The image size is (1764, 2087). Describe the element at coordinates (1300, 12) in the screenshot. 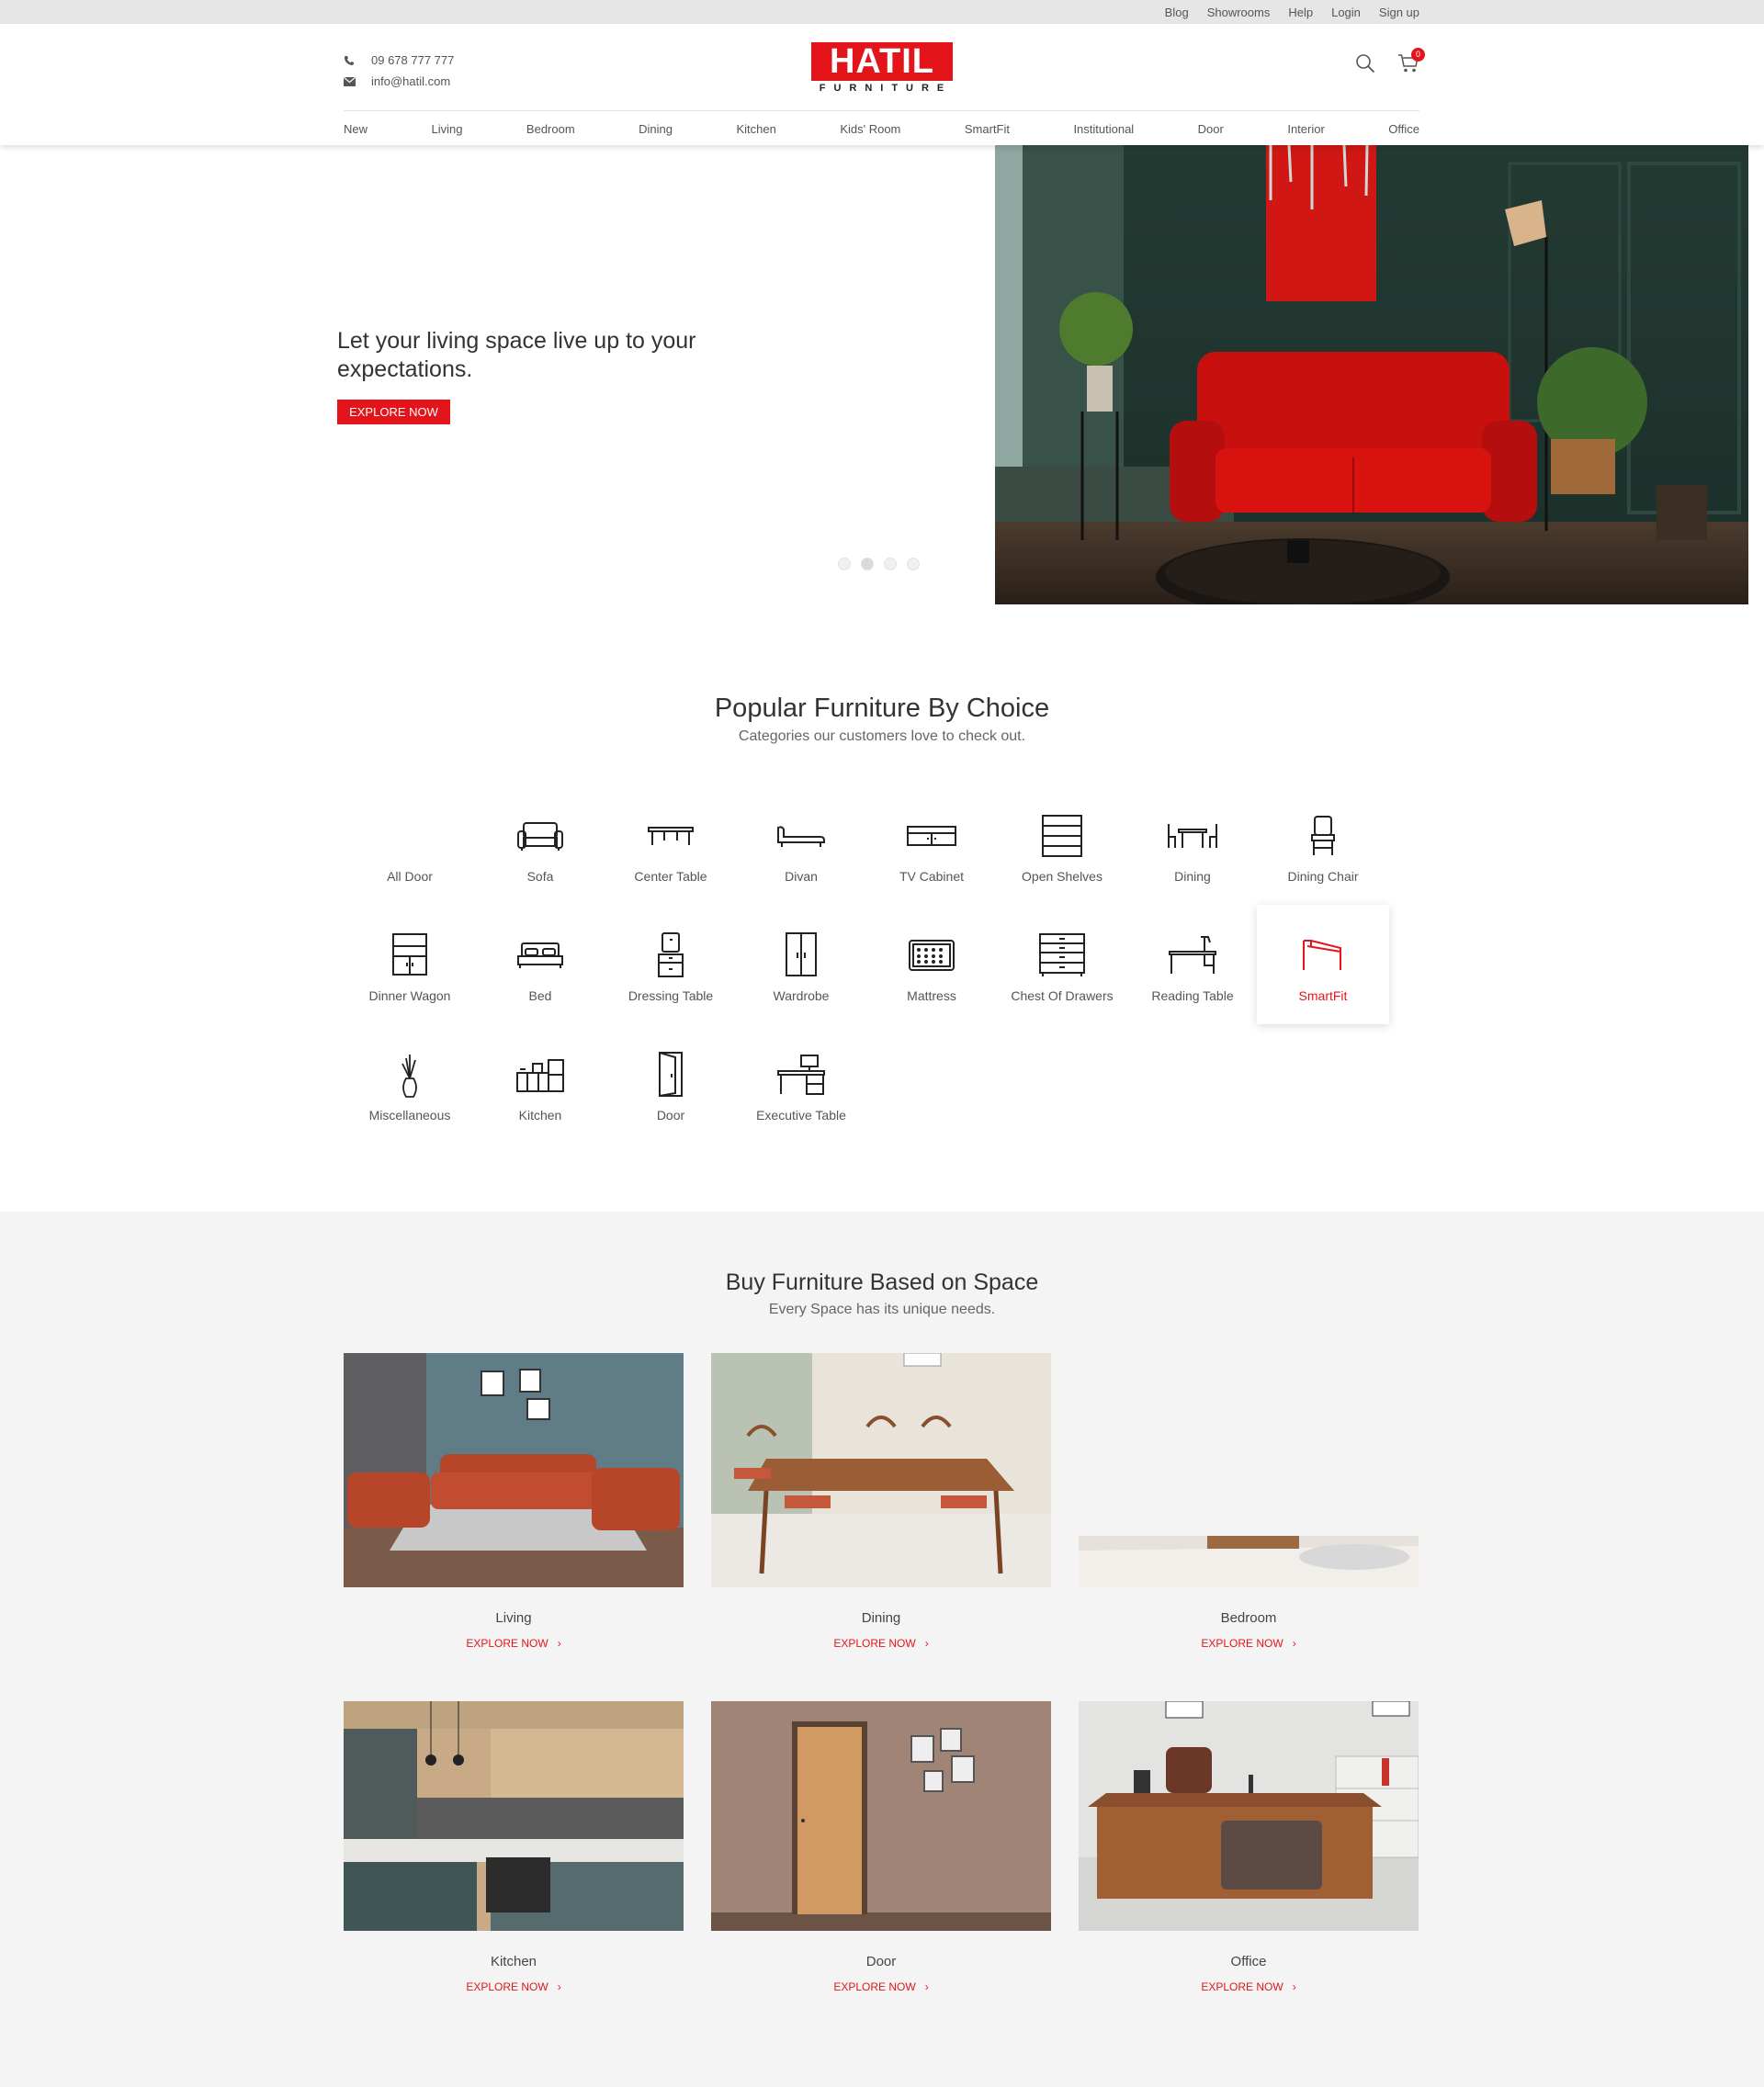

I see `help-link: Help` at that location.